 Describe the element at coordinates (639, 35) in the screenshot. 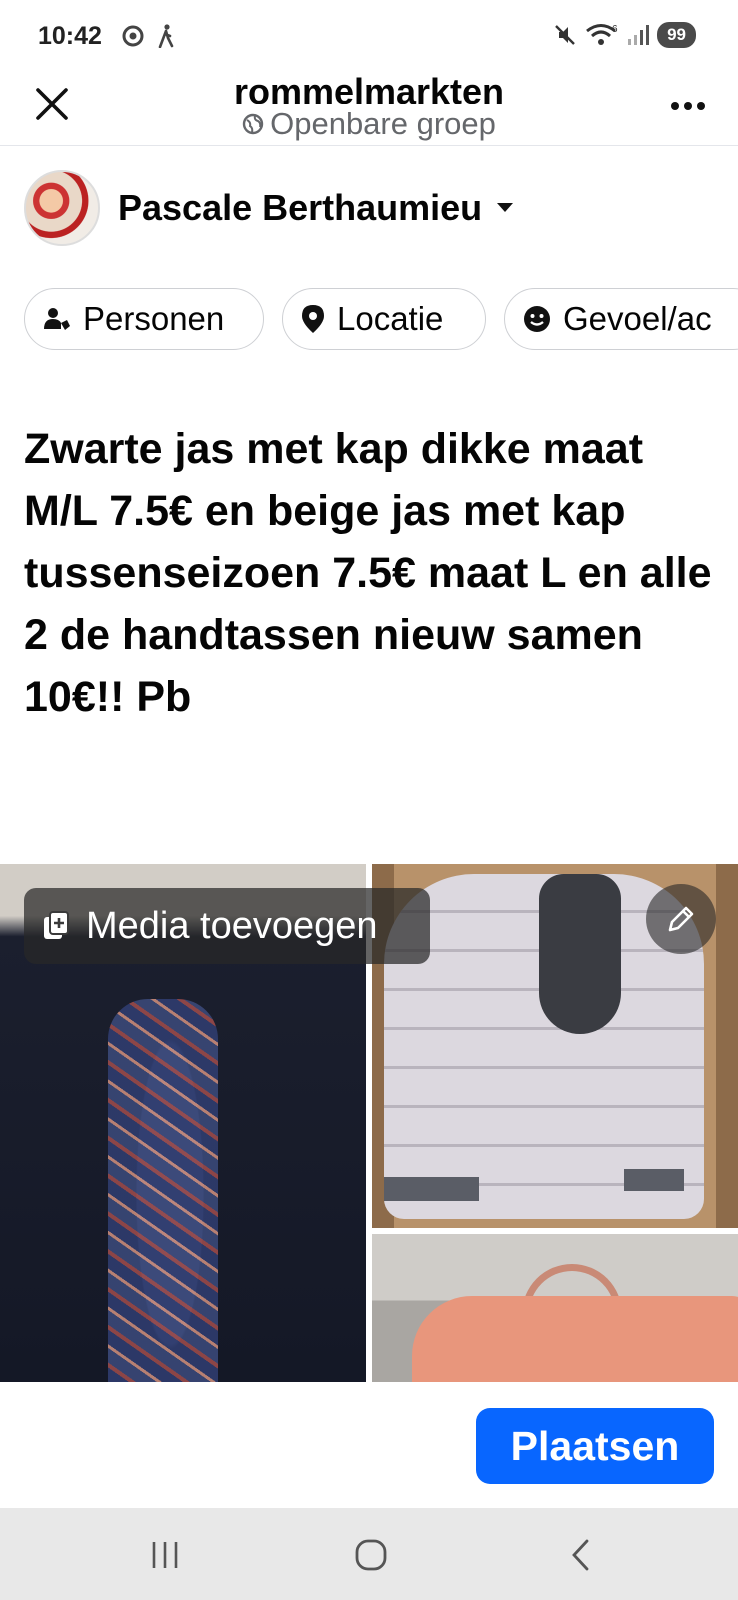

I see `signal-icon` at that location.